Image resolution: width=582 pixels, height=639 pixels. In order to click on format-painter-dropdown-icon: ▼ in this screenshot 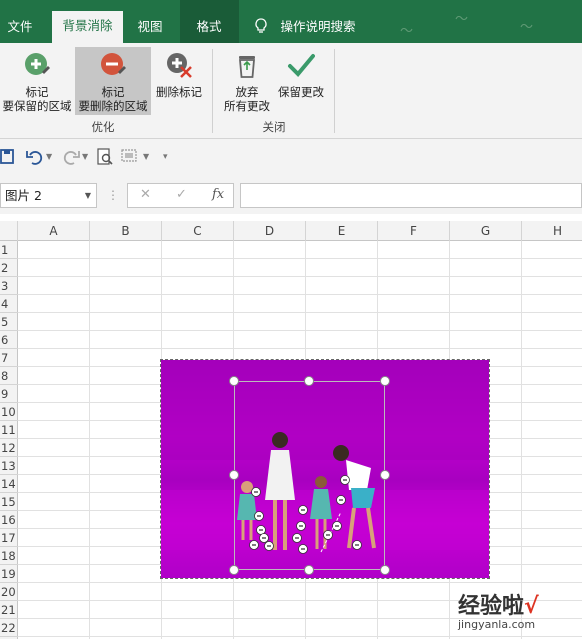, I will do `click(146, 156)`.